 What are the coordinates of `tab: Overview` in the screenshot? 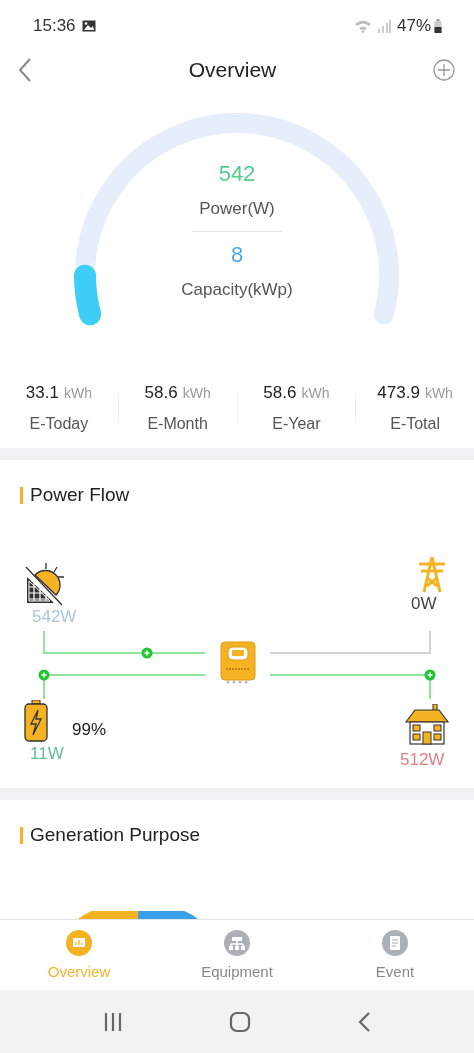 It's located at (79, 955).